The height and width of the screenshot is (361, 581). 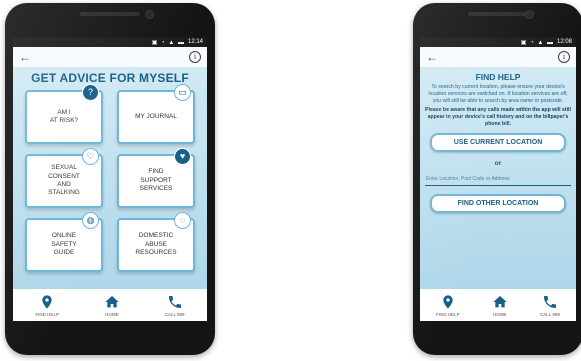 I want to click on domestic-abuse-resources-card: ◌ DOMESTIC ABUSE RESOURCES, so click(x=156, y=242).